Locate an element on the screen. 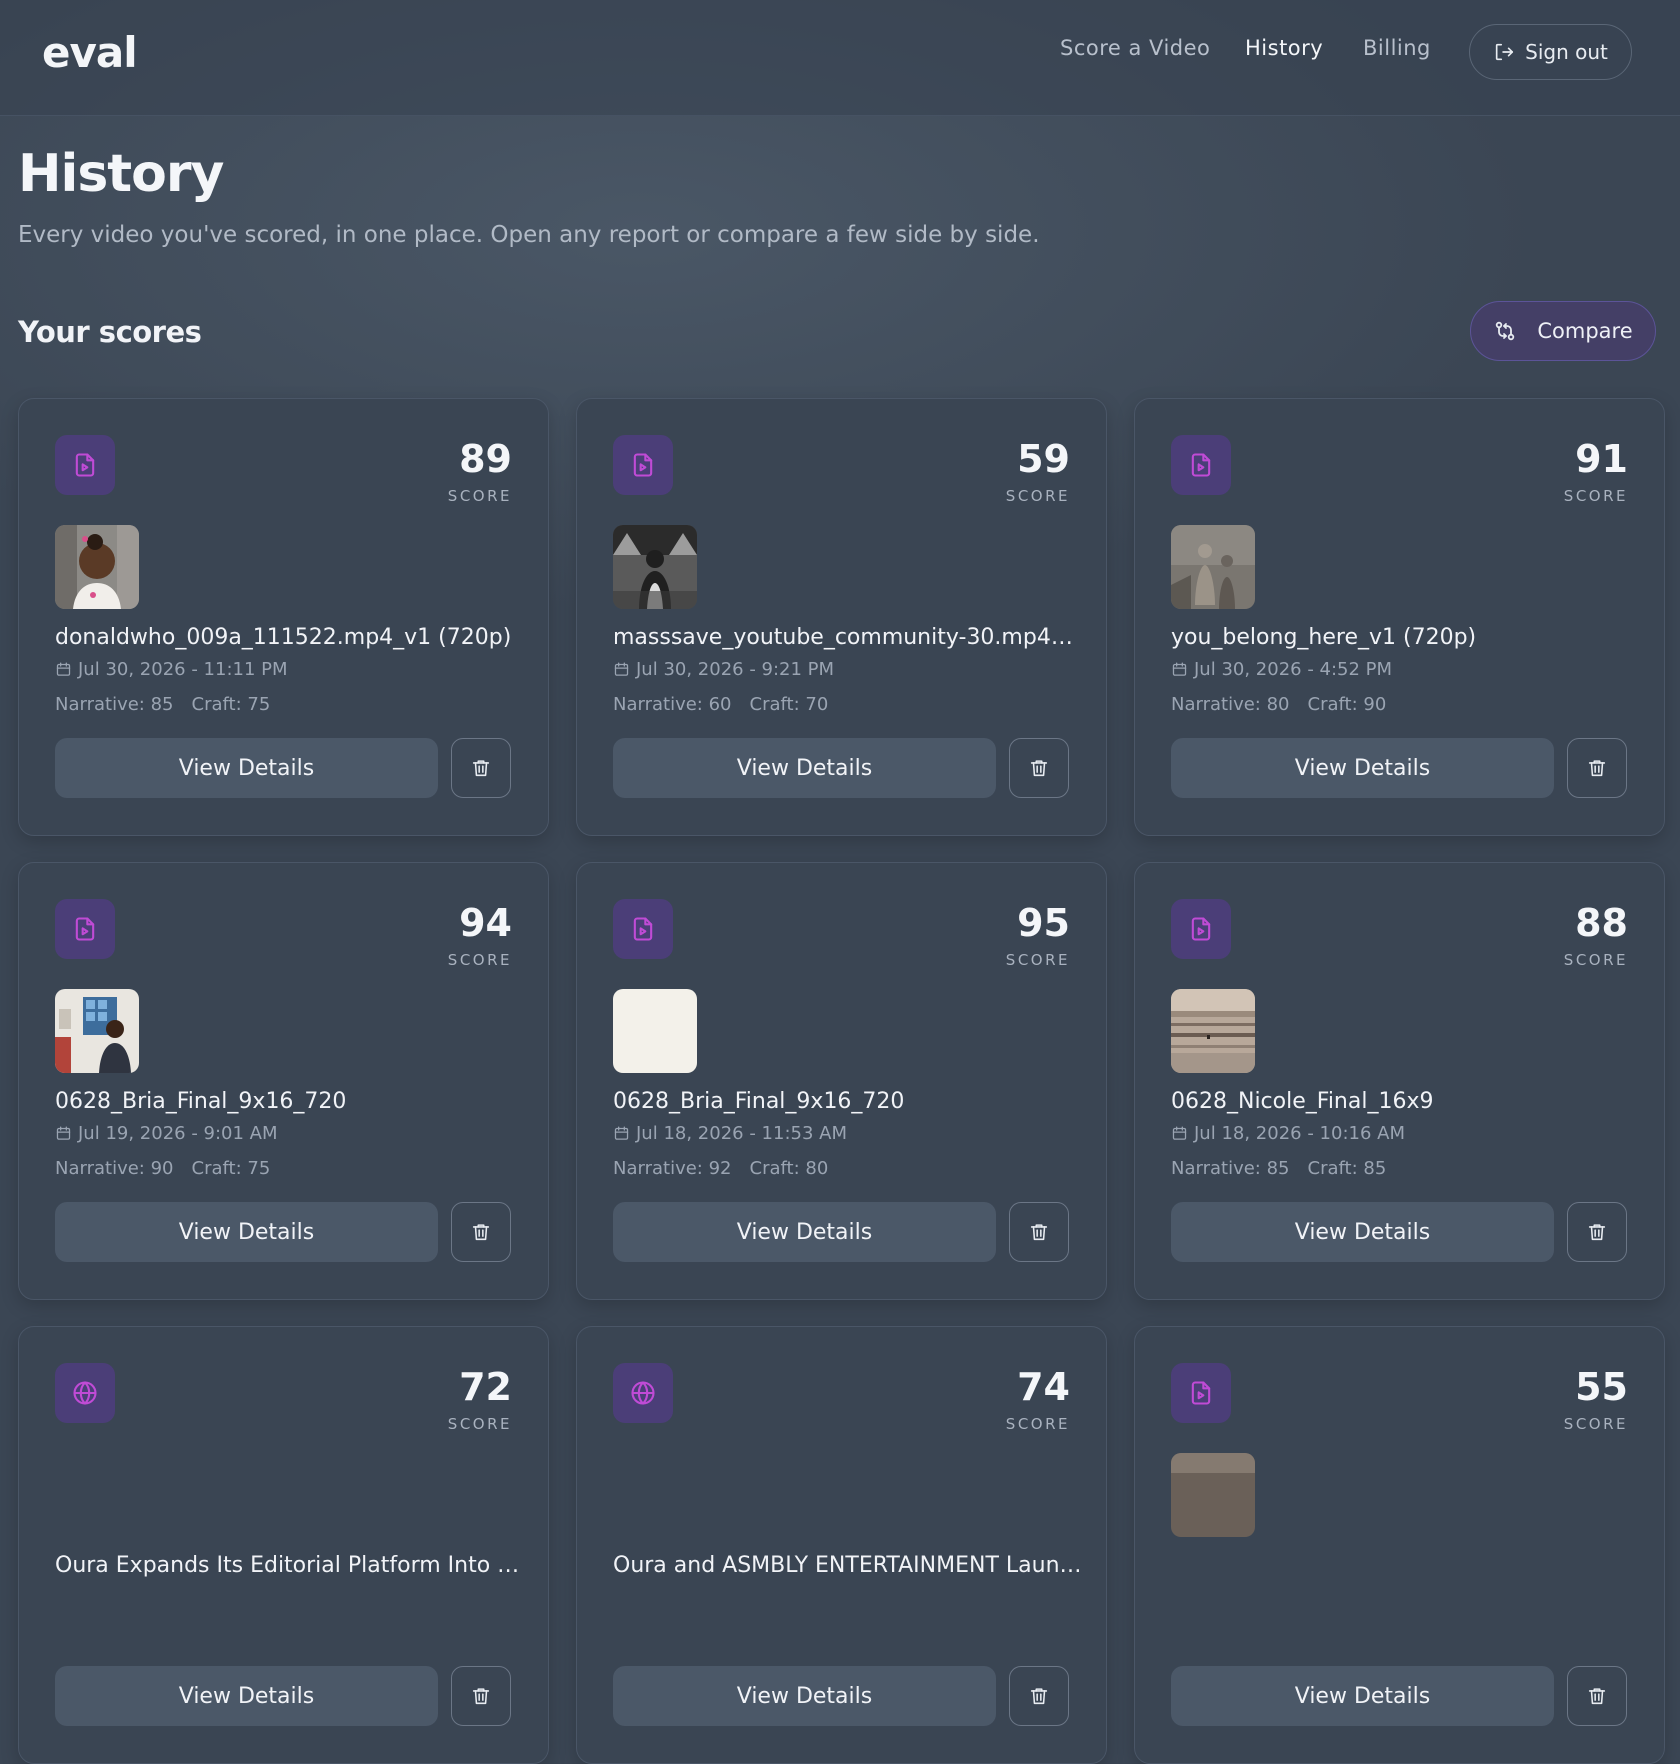 The image size is (1680, 1764). app-logo: eval is located at coordinates (90, 52).